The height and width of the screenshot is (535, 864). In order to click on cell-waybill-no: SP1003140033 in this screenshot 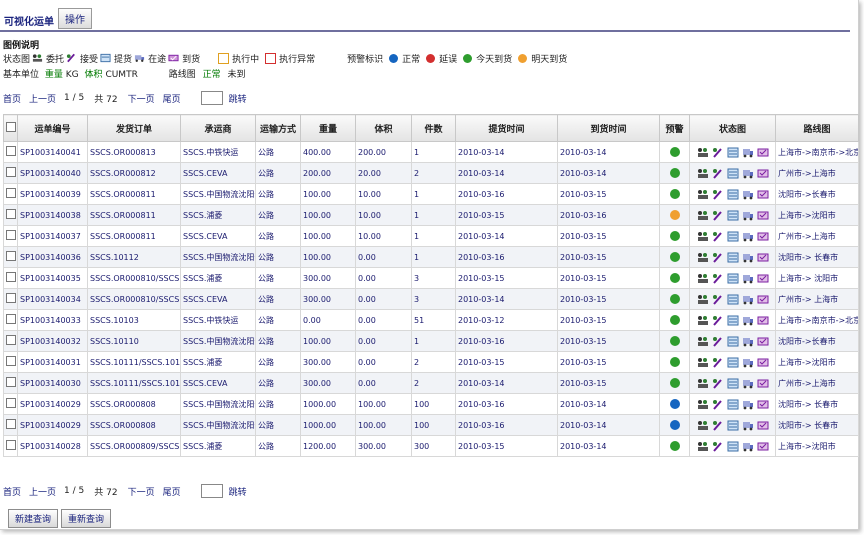, I will do `click(52, 320)`.